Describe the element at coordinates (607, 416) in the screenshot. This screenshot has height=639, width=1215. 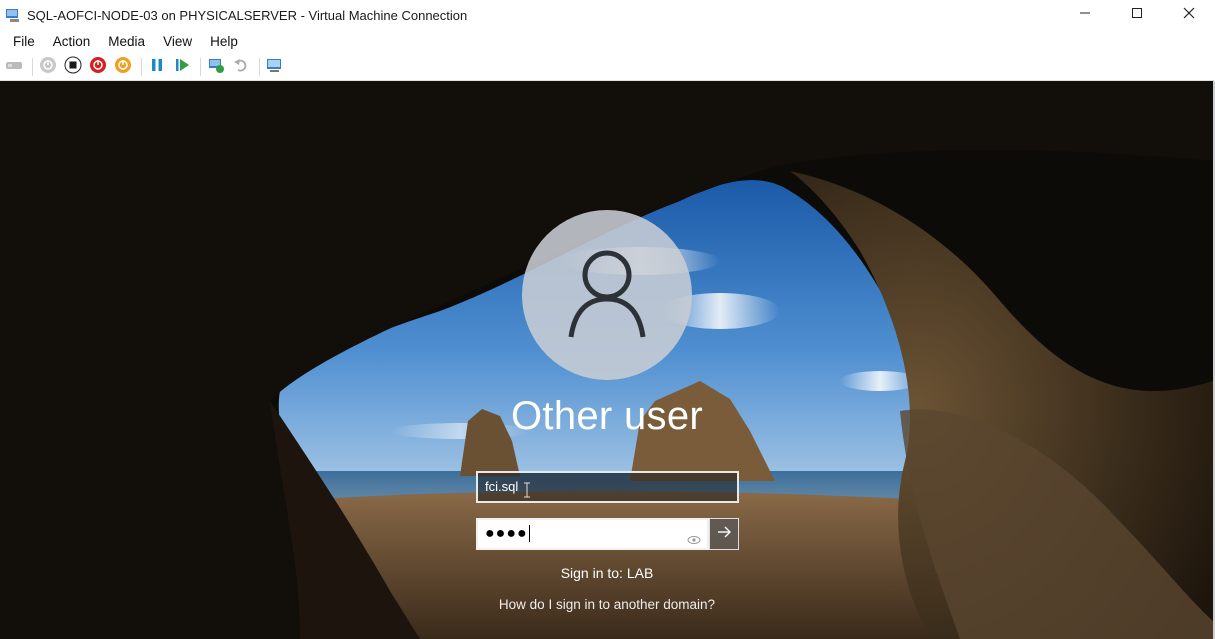
I see `user-display-name: Other user` at that location.